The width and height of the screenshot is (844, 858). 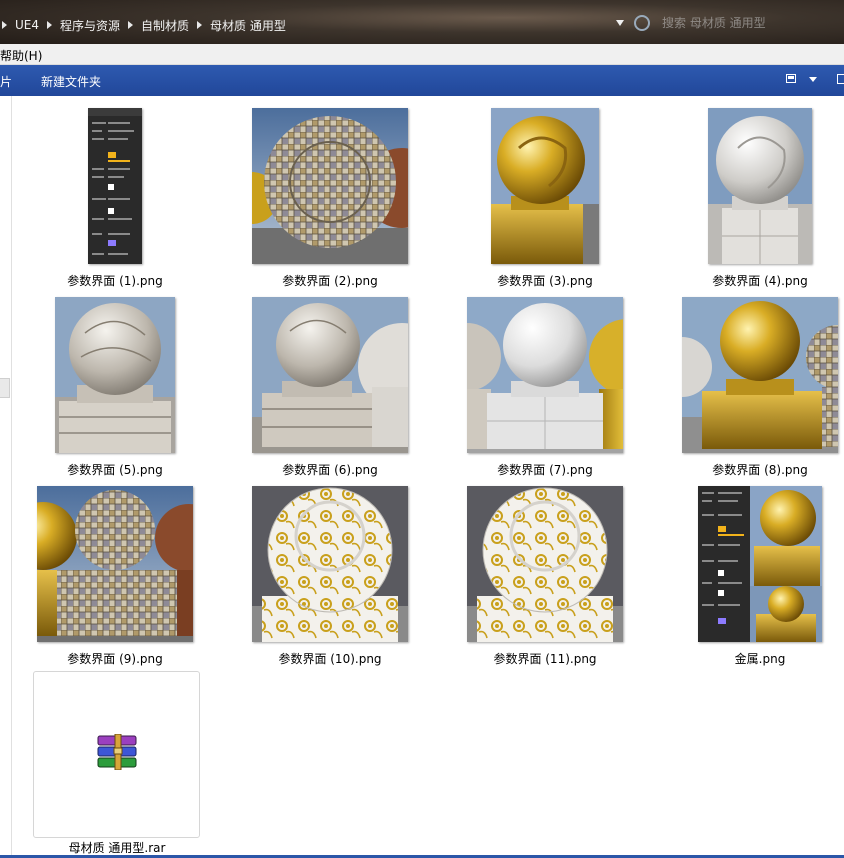 What do you see at coordinates (840, 79) in the screenshot?
I see `preview-pane-icon` at bounding box center [840, 79].